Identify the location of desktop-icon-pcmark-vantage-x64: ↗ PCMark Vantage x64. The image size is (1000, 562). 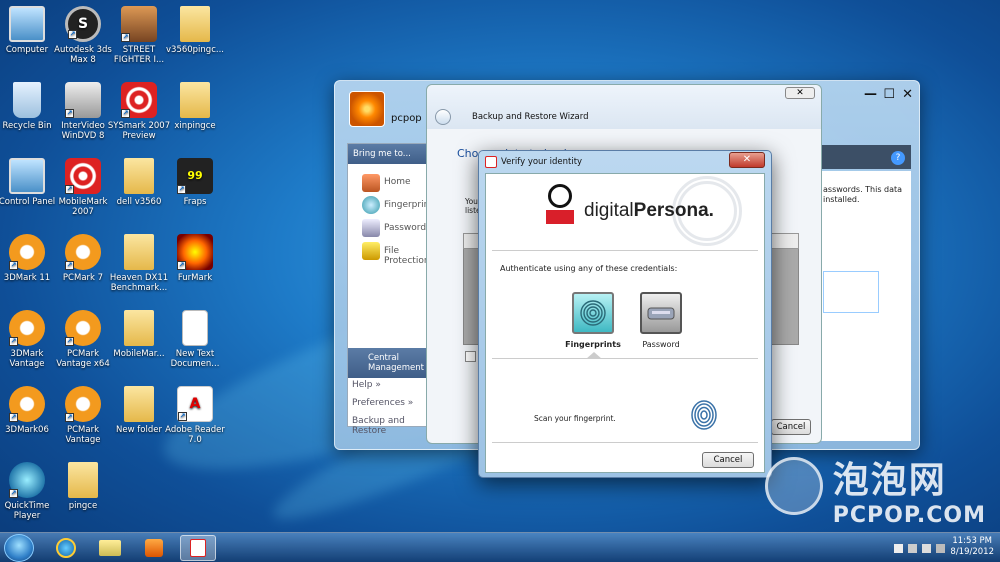
(83, 339).